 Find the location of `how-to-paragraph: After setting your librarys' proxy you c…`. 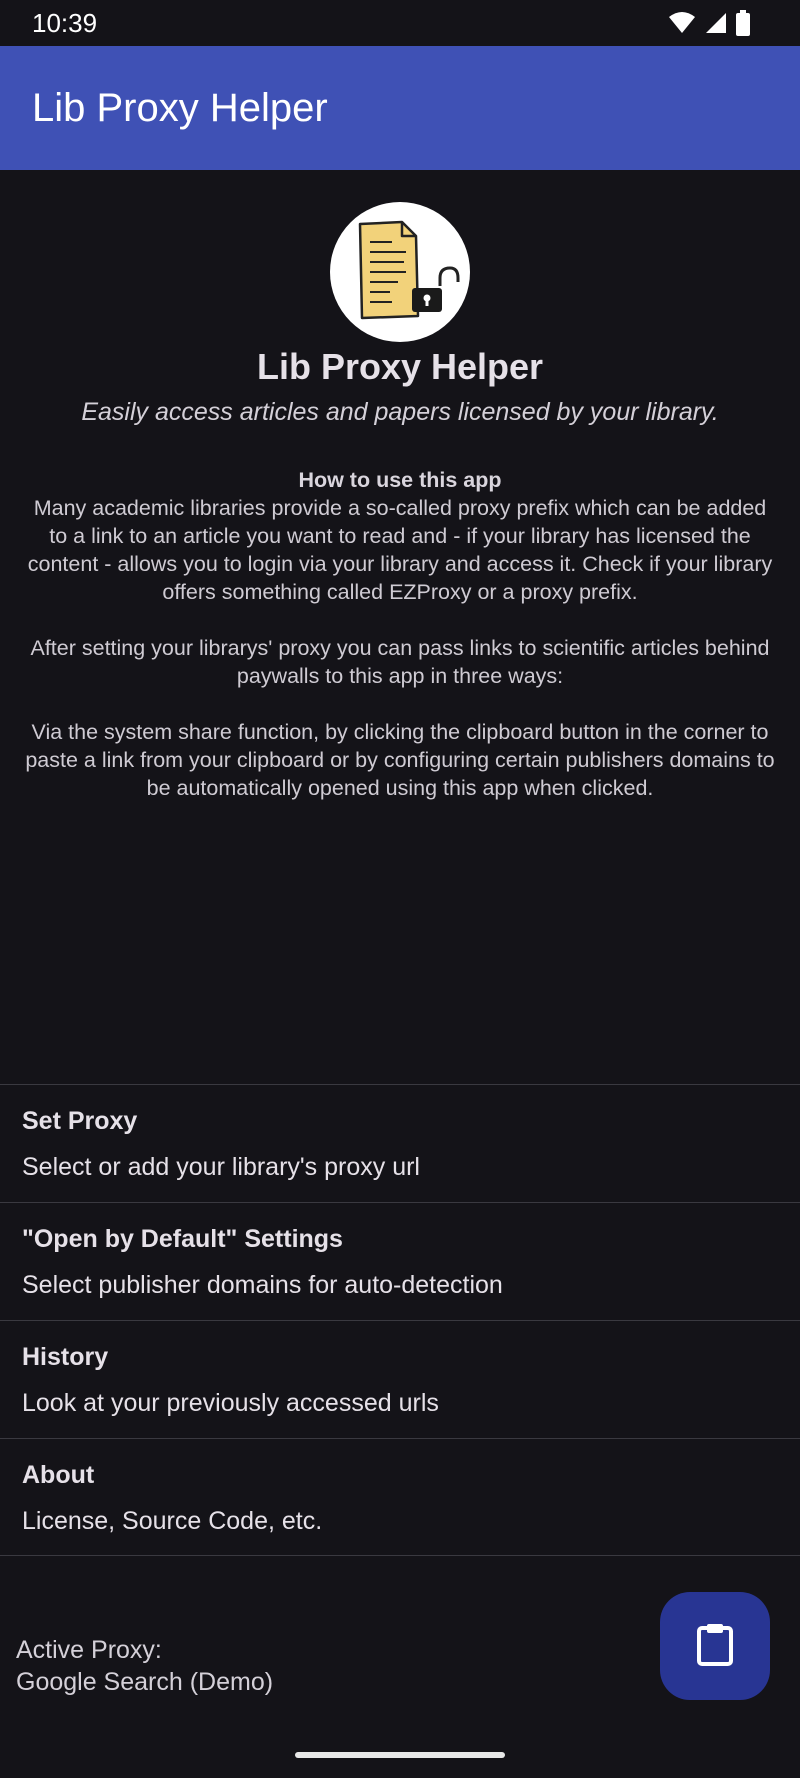

how-to-paragraph: After setting your librarys' proxy you c… is located at coordinates (400, 662).